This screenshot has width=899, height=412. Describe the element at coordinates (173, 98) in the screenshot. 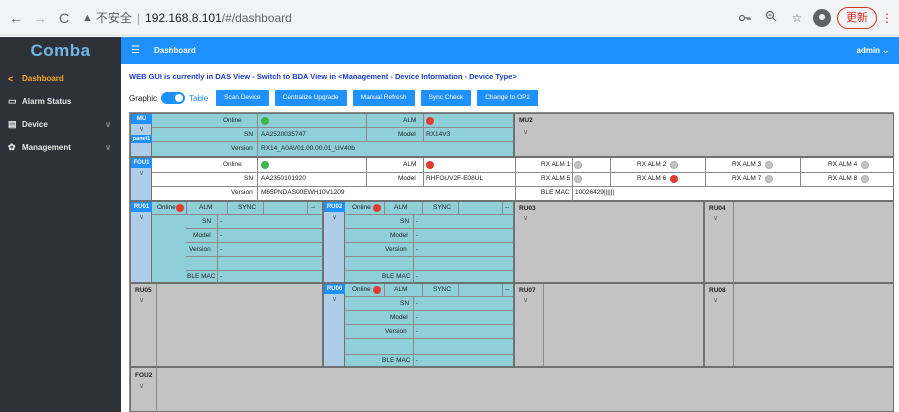

I see `view-toggle` at that location.